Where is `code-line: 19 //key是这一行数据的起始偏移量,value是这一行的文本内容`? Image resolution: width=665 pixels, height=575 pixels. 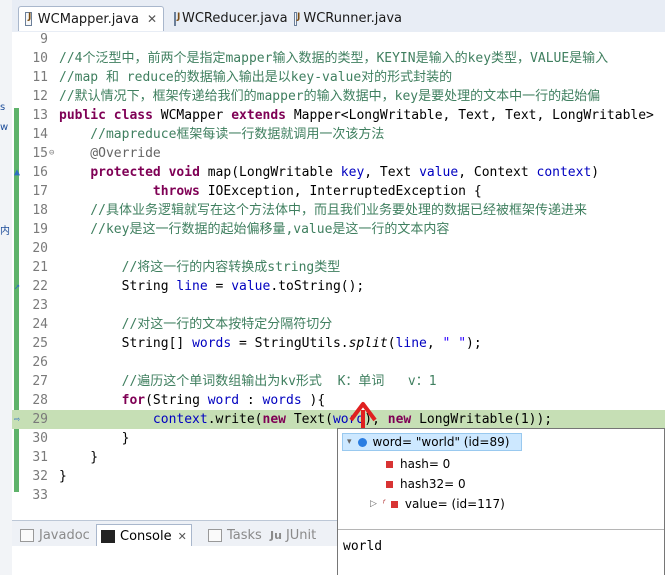 code-line: 19 //key是这一行数据的起始偏移量,value是这一行的文本内容 is located at coordinates (338, 229).